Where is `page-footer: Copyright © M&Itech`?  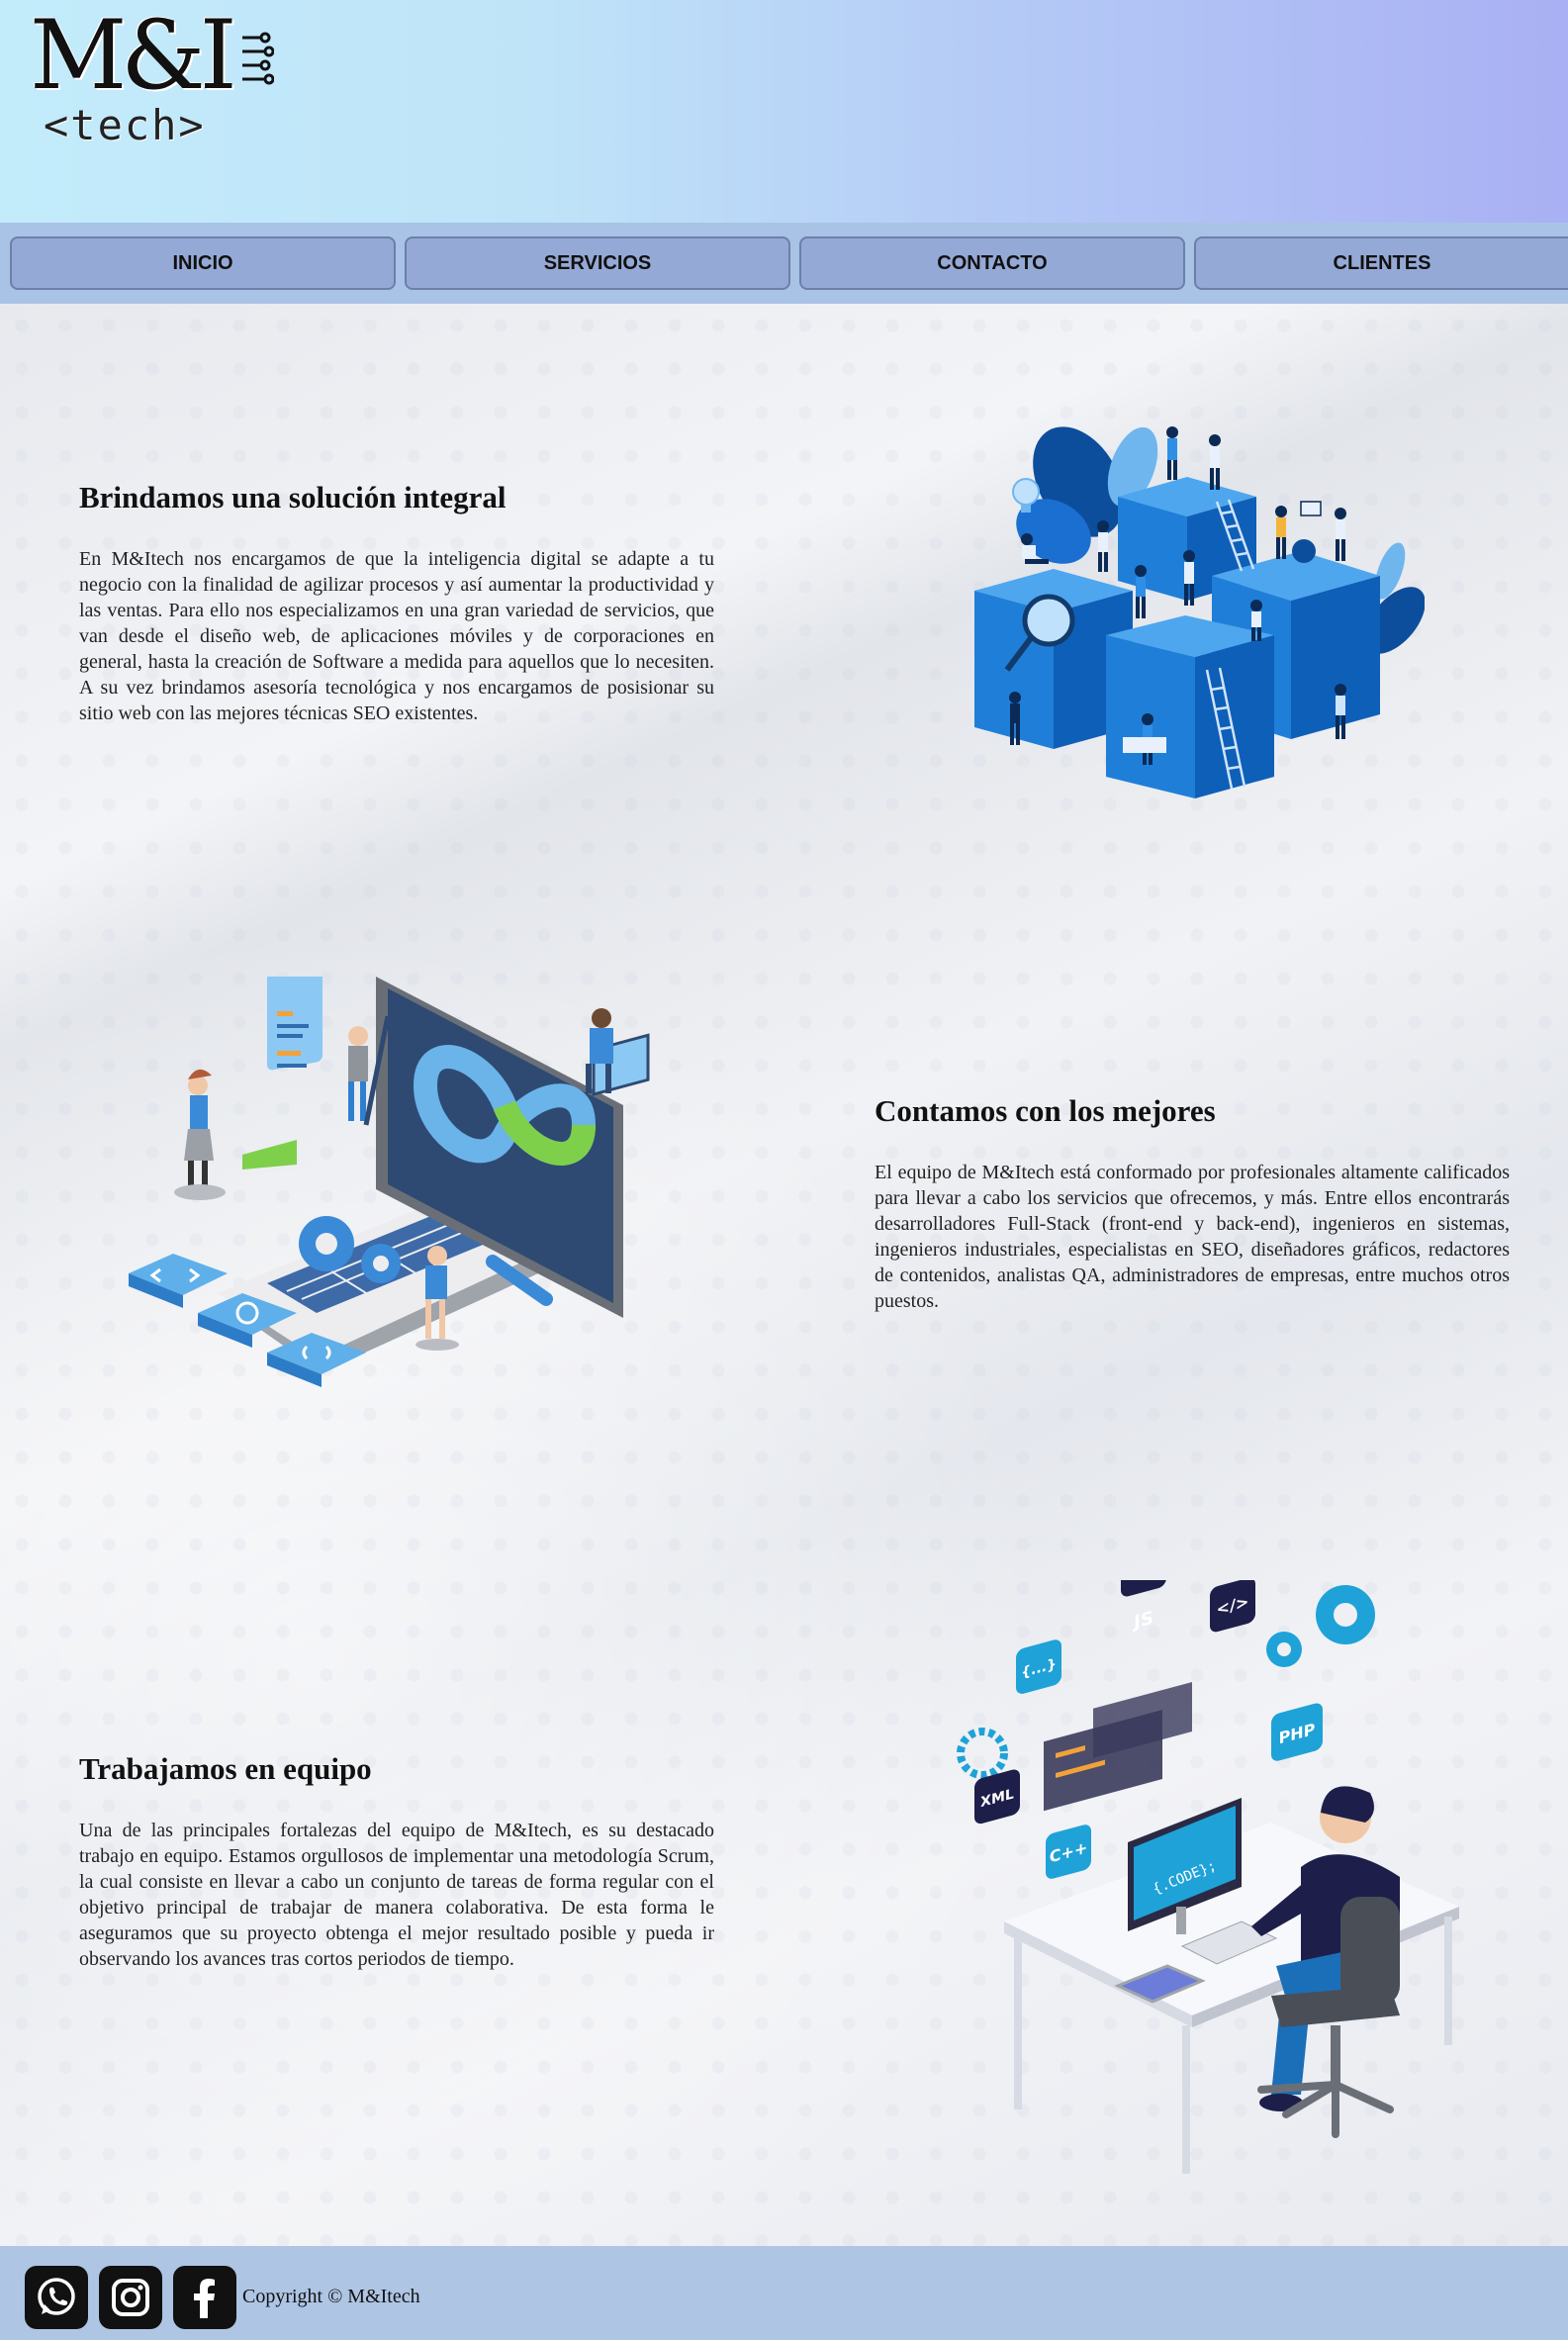
page-footer: Copyright © M&Itech is located at coordinates (784, 2293).